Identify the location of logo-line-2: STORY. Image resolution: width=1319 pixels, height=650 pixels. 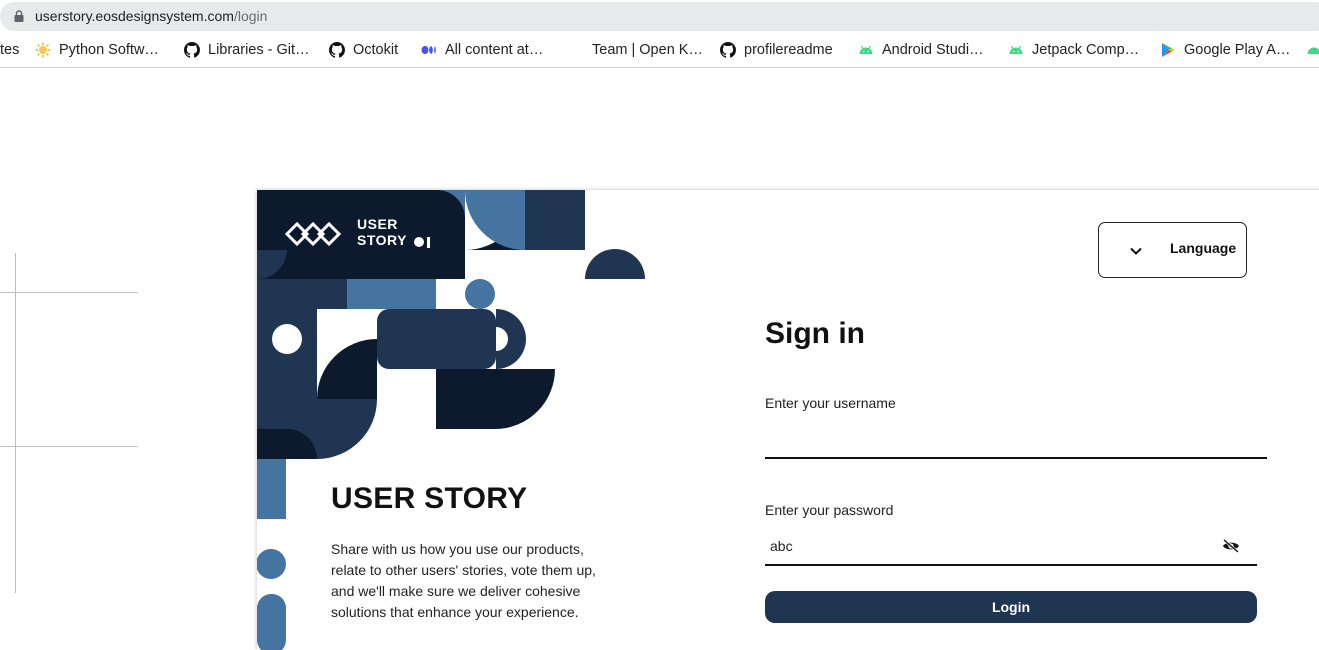
(382, 240).